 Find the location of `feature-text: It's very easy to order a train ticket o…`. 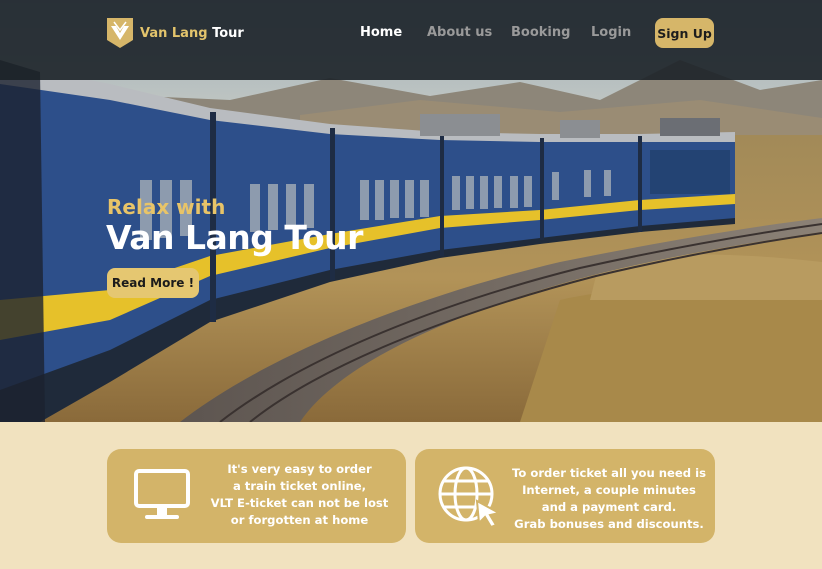

feature-text: It's very easy to order a train ticket o… is located at coordinates (299, 495).